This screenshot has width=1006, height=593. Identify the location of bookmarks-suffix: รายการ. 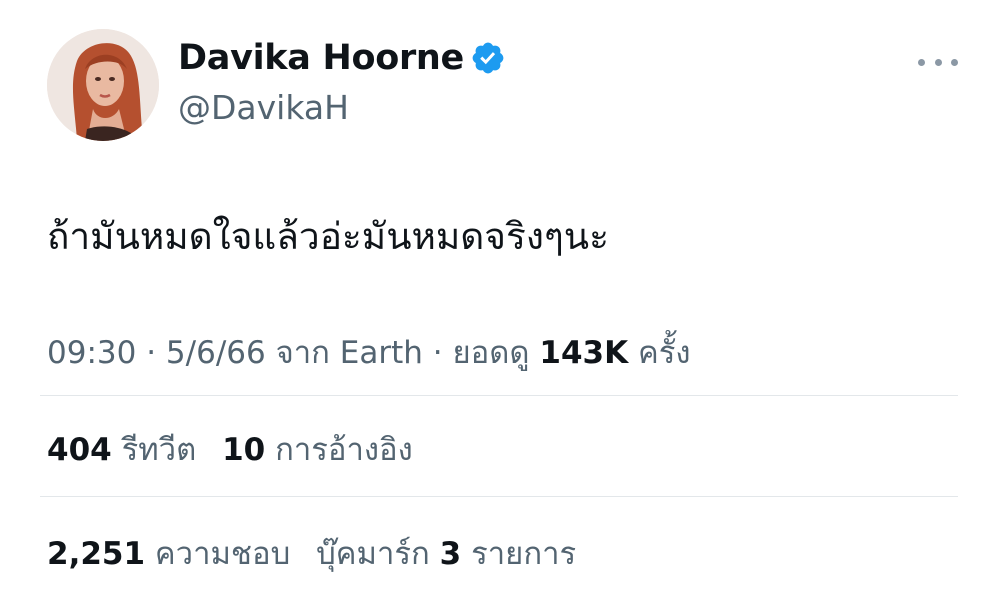
(524, 554).